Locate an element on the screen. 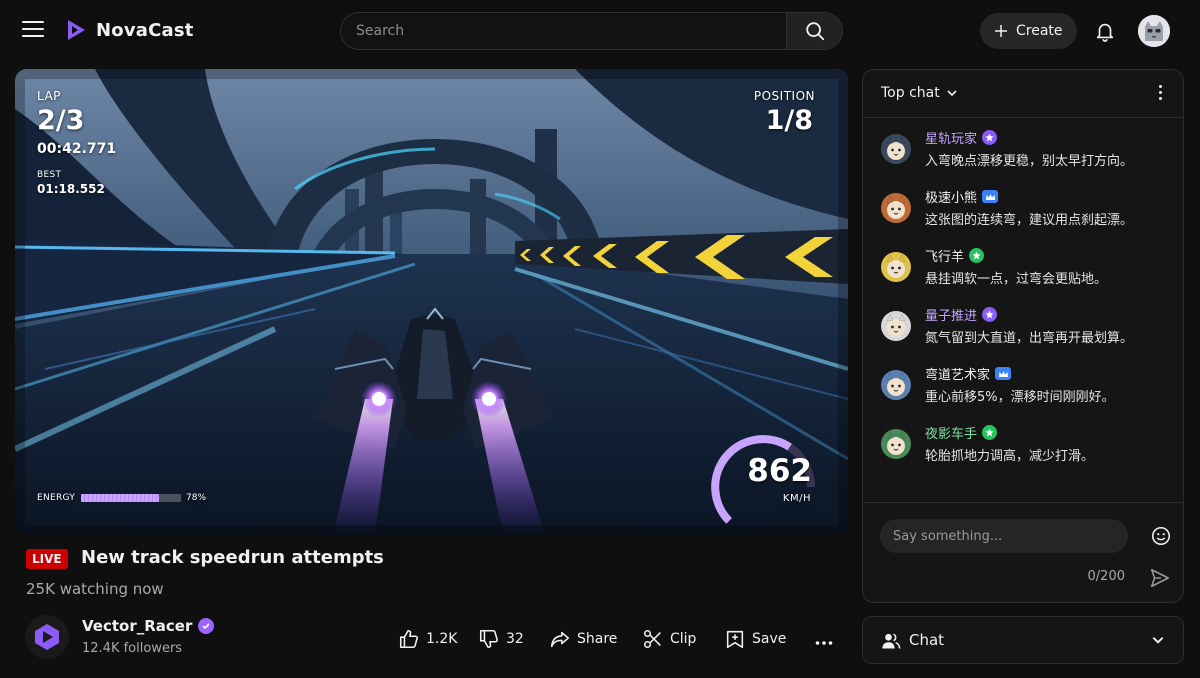 The width and height of the screenshot is (1200, 678). share-button: Share is located at coordinates (583, 639).